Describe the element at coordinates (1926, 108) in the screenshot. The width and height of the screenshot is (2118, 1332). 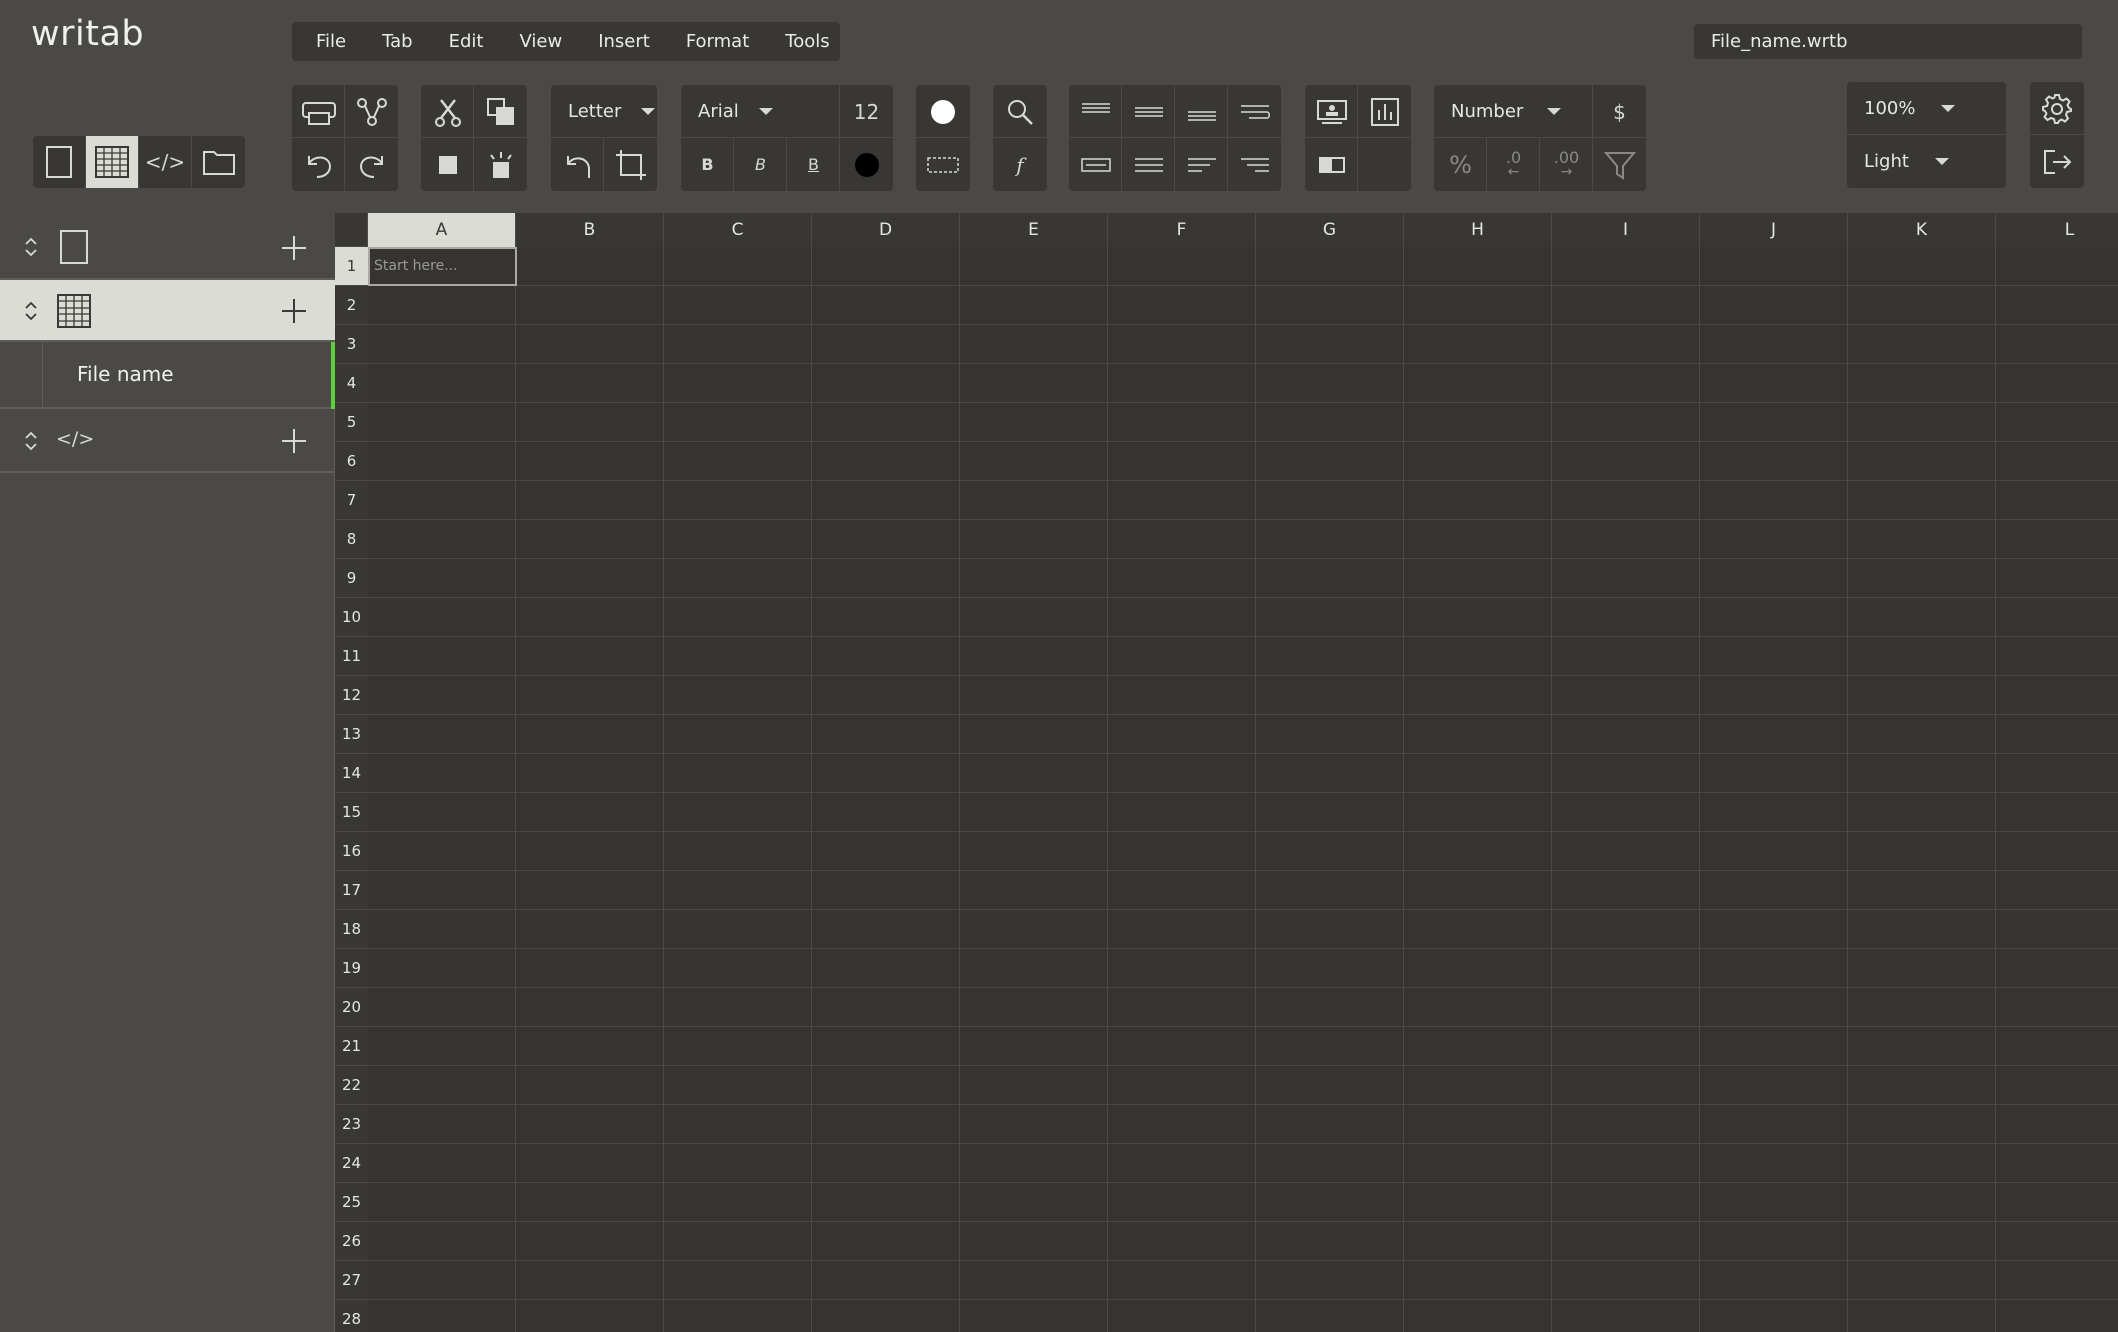
I see `zoom-dropdown: 100%` at that location.